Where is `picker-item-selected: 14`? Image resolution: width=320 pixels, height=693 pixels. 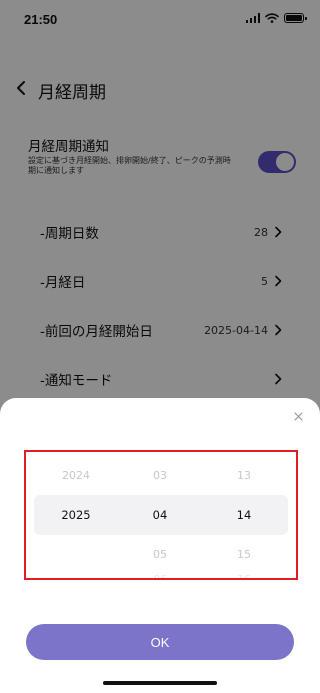
picker-item-selected: 14 is located at coordinates (244, 515).